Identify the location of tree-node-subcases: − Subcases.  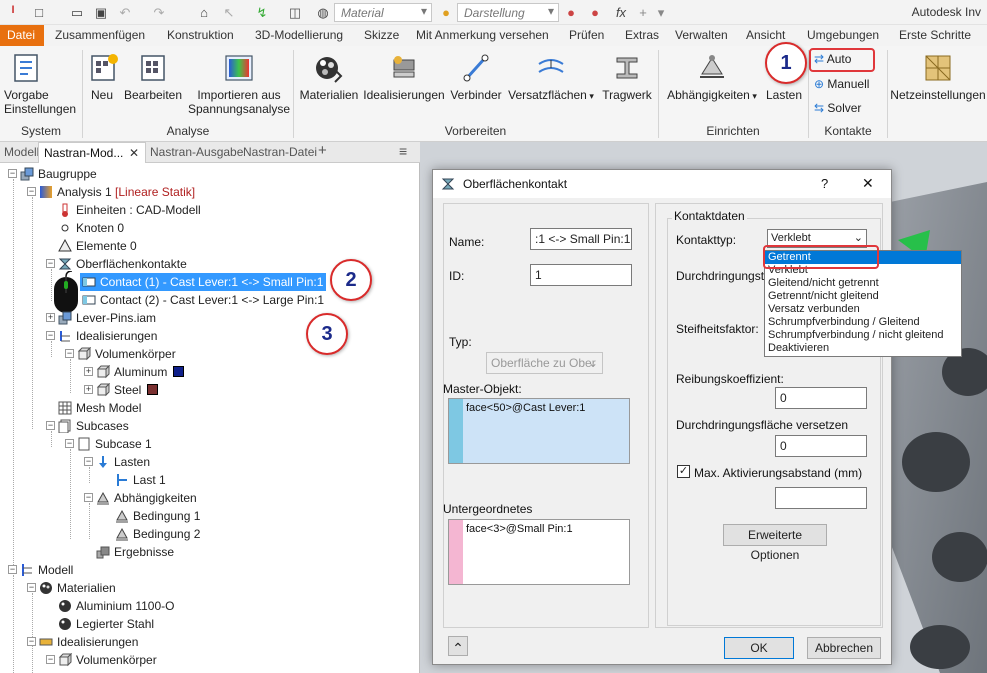
(87, 426).